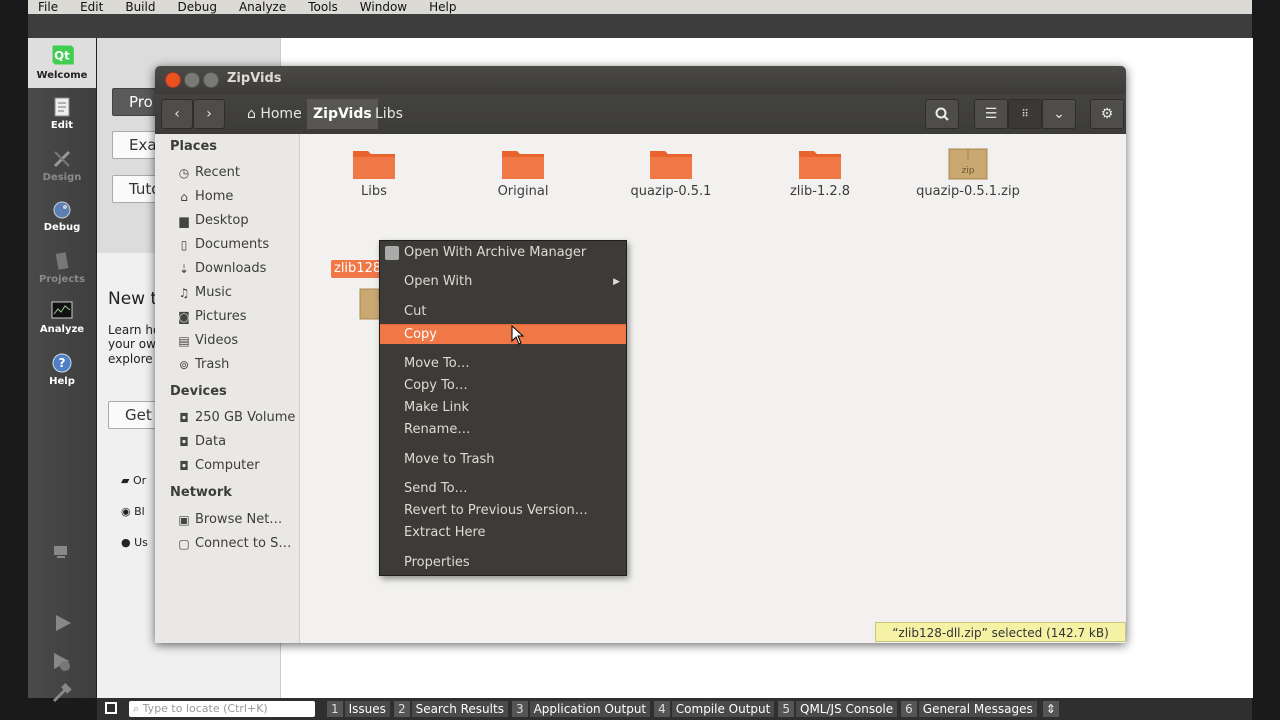  I want to click on mode-edit: Edit, so click(62, 113).